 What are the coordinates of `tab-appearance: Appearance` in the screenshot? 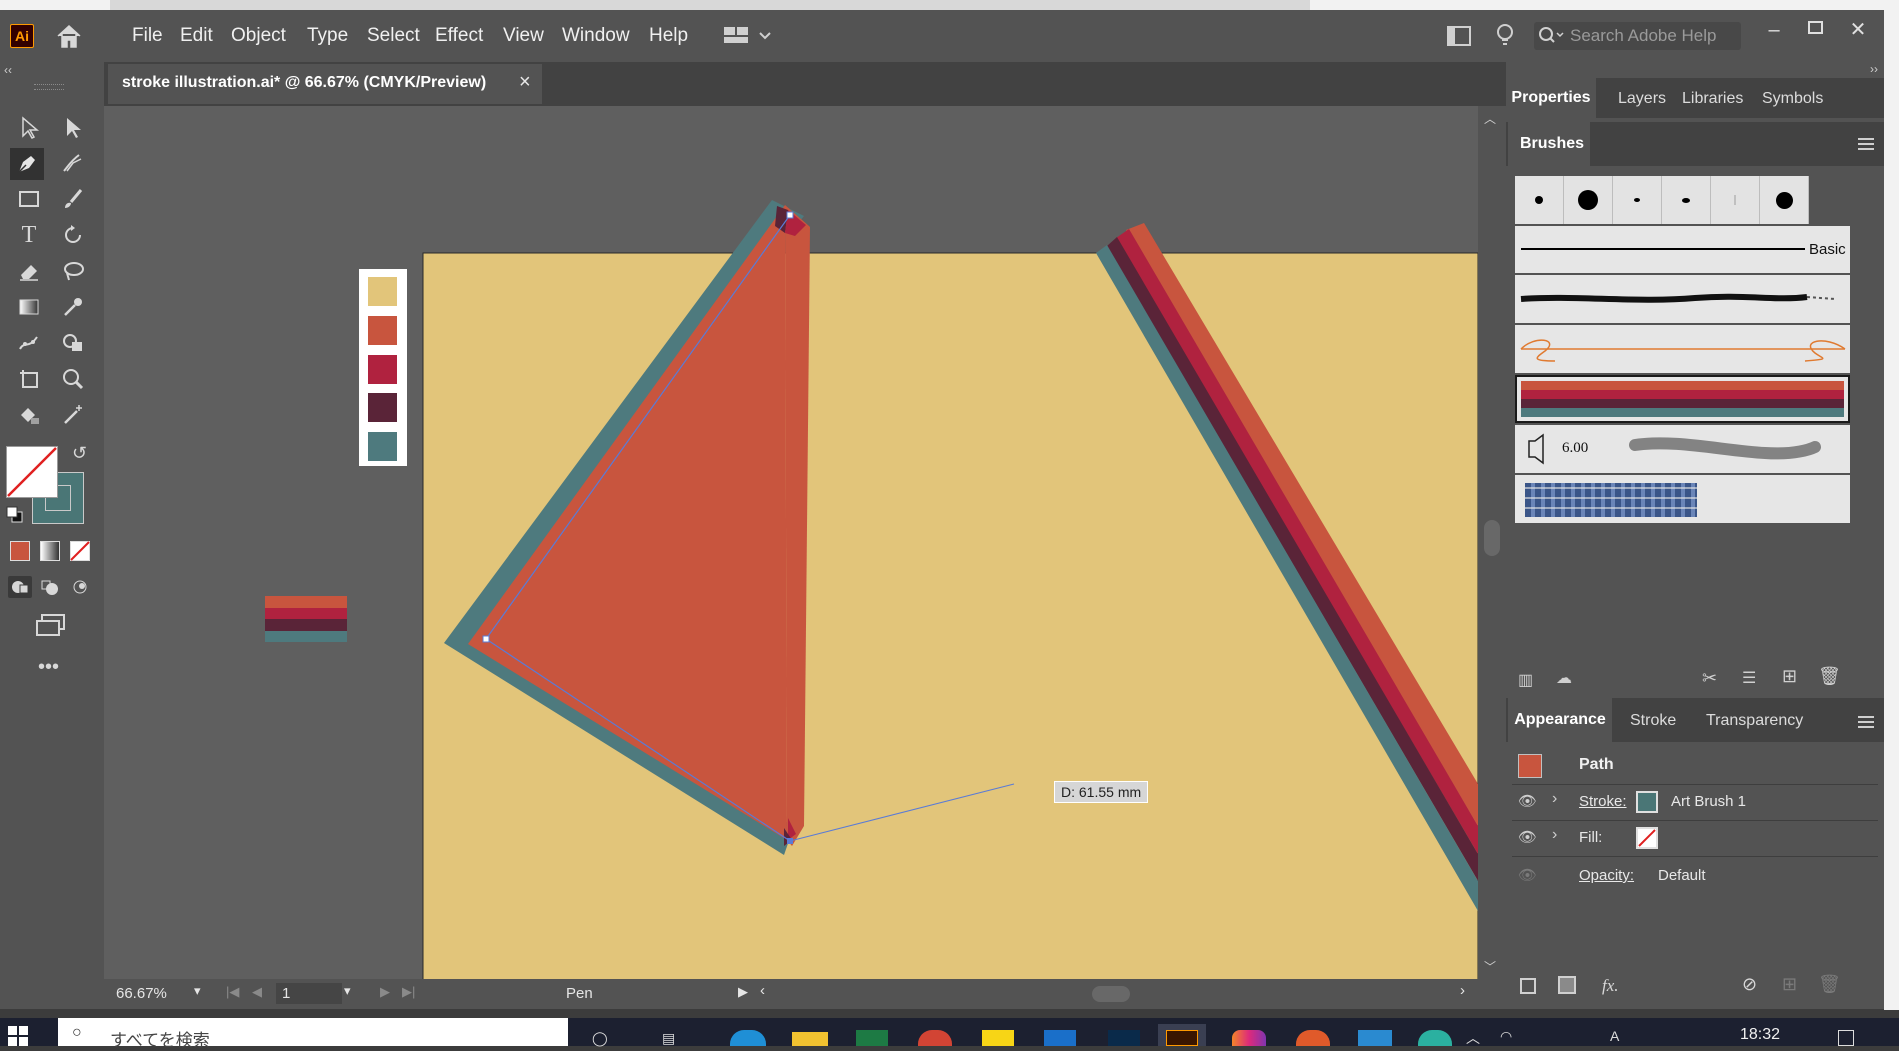 It's located at (1560, 720).